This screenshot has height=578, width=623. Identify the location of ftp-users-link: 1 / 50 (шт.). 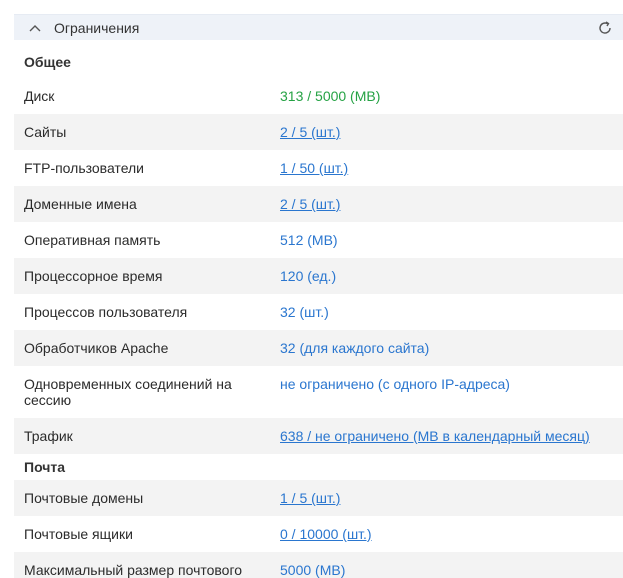
(314, 168).